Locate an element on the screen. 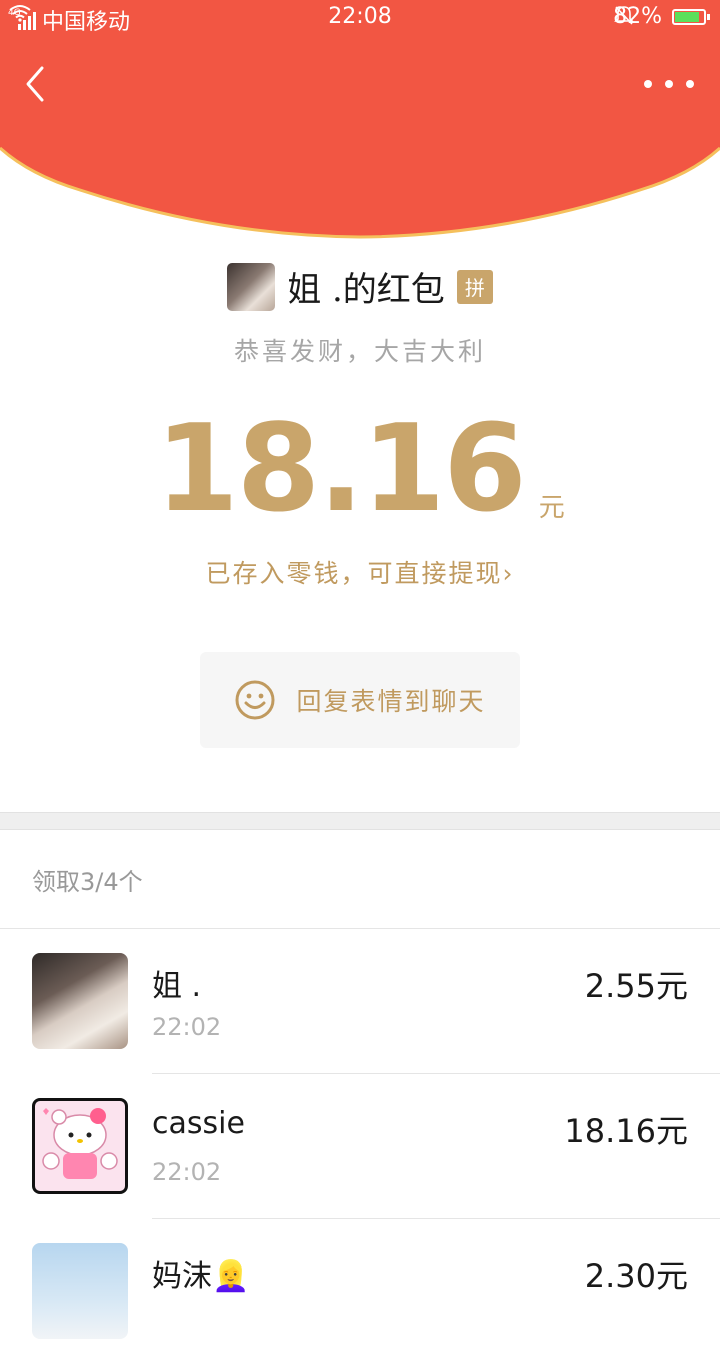 The width and height of the screenshot is (720, 1364). list-item: 姐 . 22:02 2.55元 is located at coordinates (360, 1001).